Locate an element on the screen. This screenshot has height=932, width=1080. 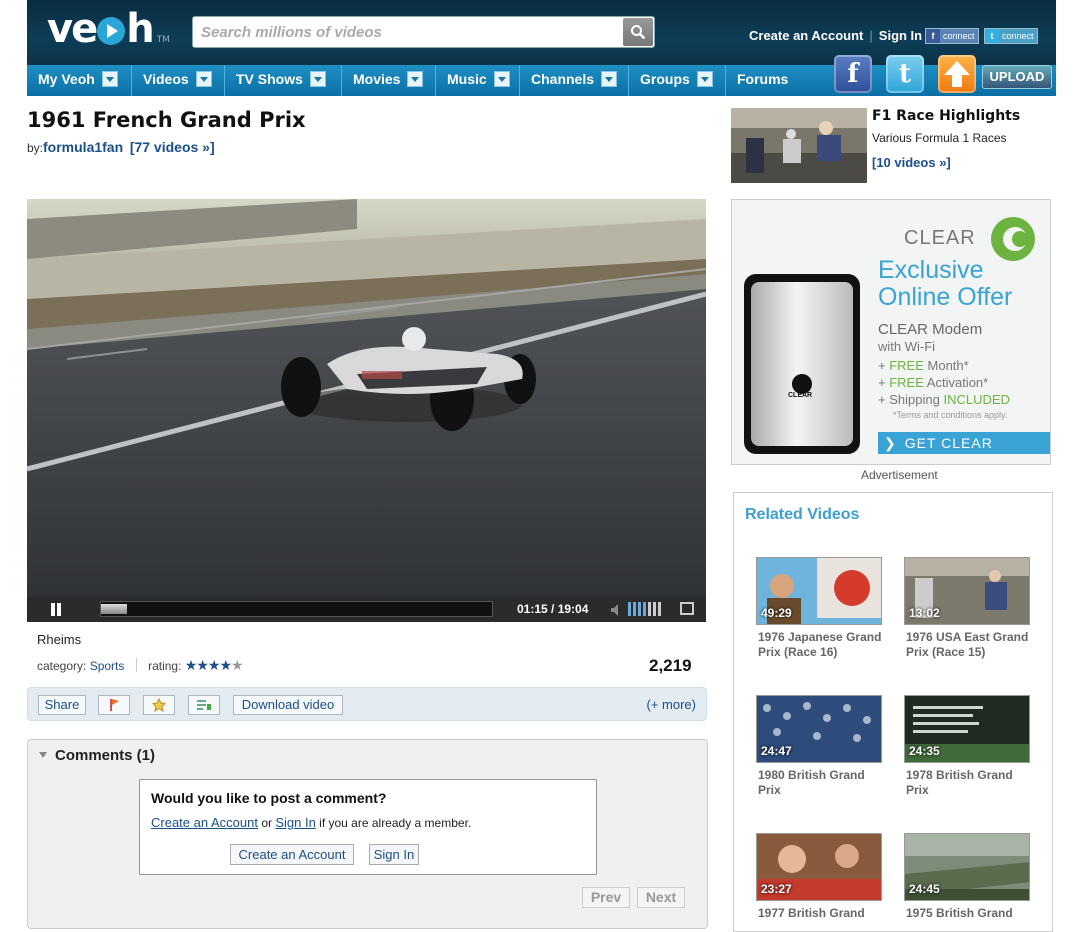
next-button: Next is located at coordinates (661, 897).